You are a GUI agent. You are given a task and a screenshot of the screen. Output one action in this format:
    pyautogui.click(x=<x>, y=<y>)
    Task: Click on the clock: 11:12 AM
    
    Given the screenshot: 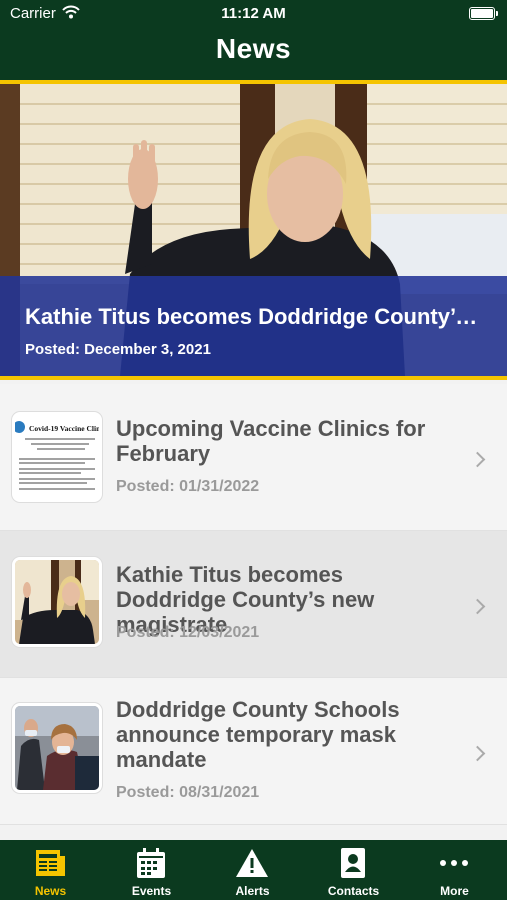 What is the action you would take?
    pyautogui.click(x=253, y=13)
    